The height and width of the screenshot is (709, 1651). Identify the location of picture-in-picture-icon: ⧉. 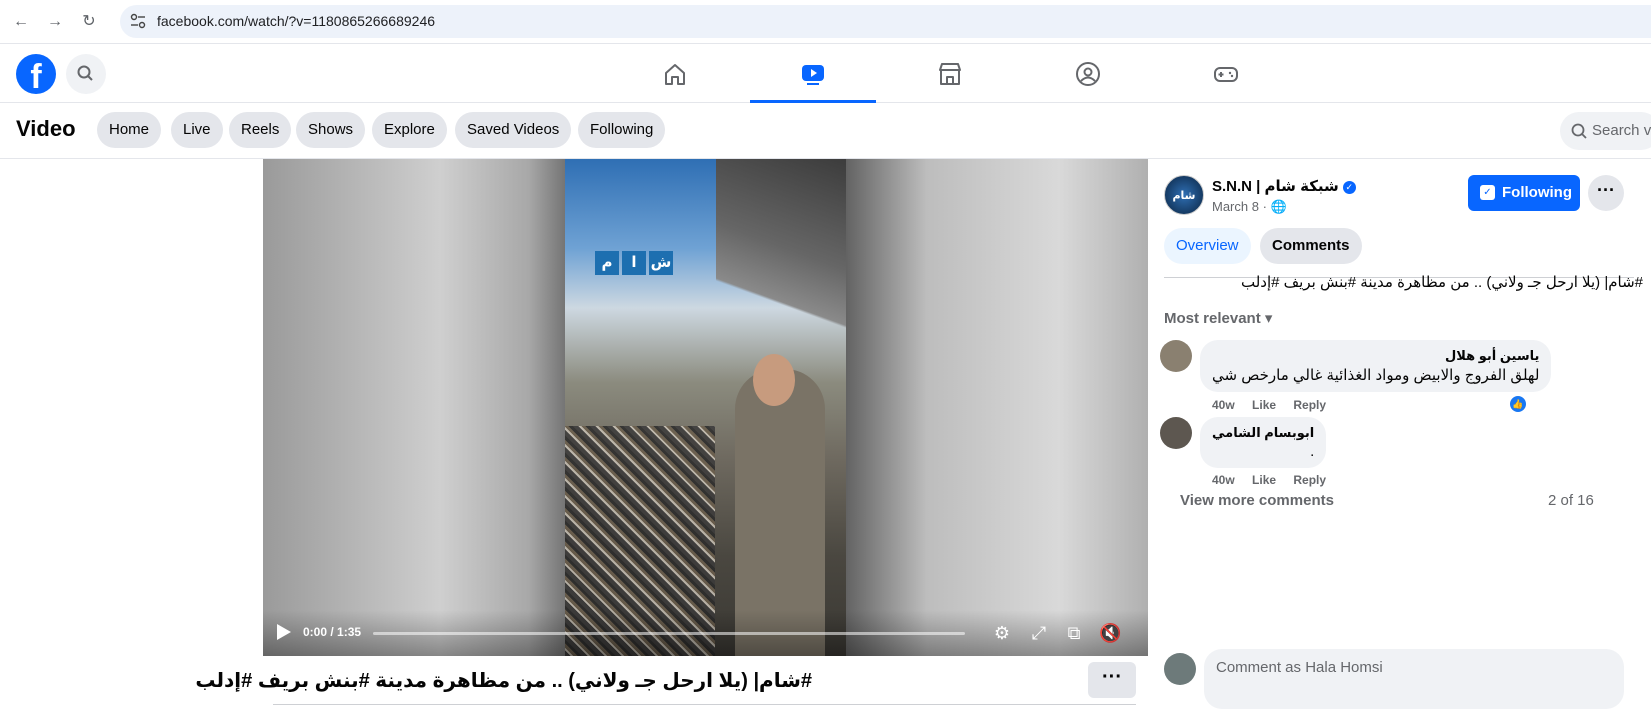
(1074, 633).